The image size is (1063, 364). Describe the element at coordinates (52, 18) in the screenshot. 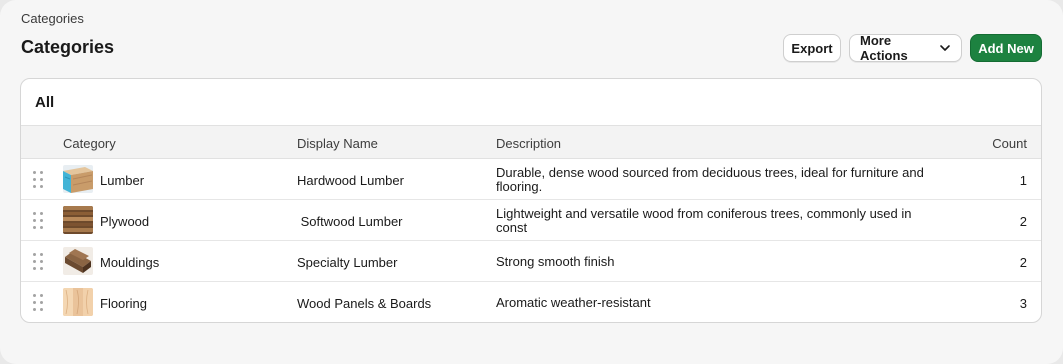

I see `breadcrumb: Categories` at that location.